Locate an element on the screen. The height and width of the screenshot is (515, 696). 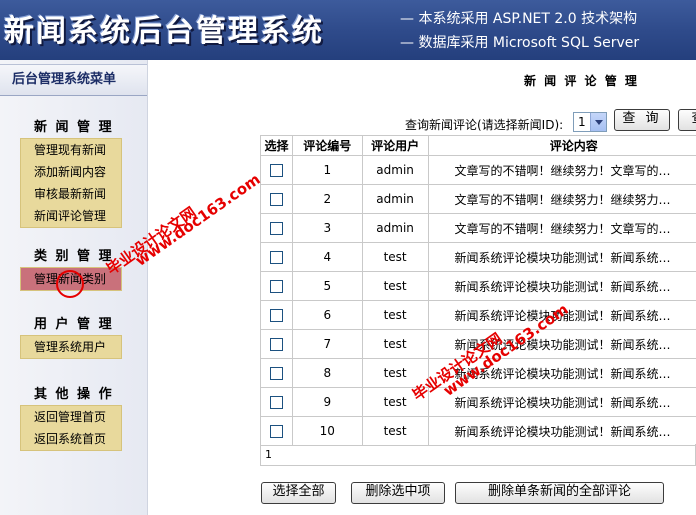
query-button: 查 询 is located at coordinates (642, 120).